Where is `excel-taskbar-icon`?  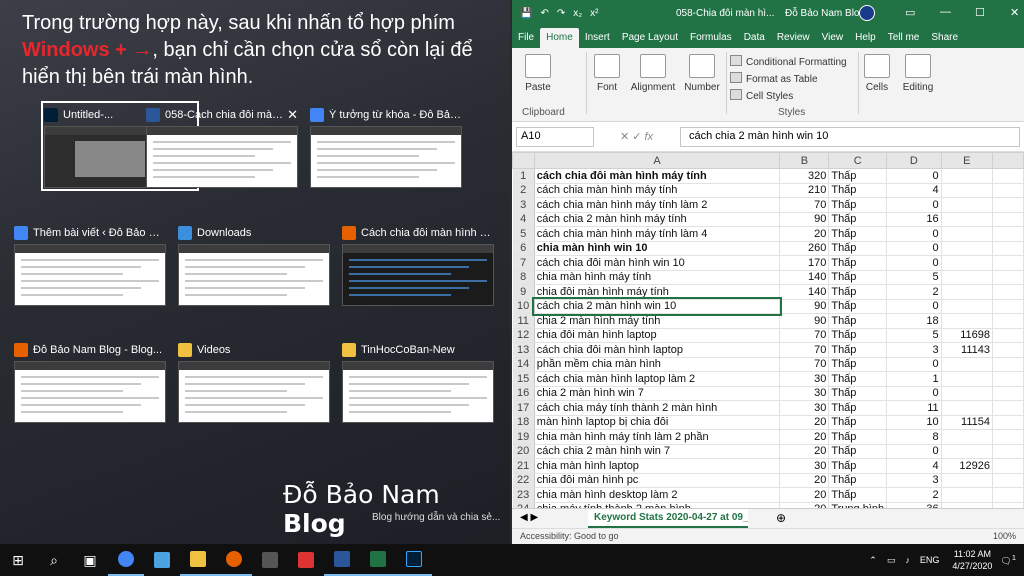
excel-taskbar-icon is located at coordinates (378, 560).